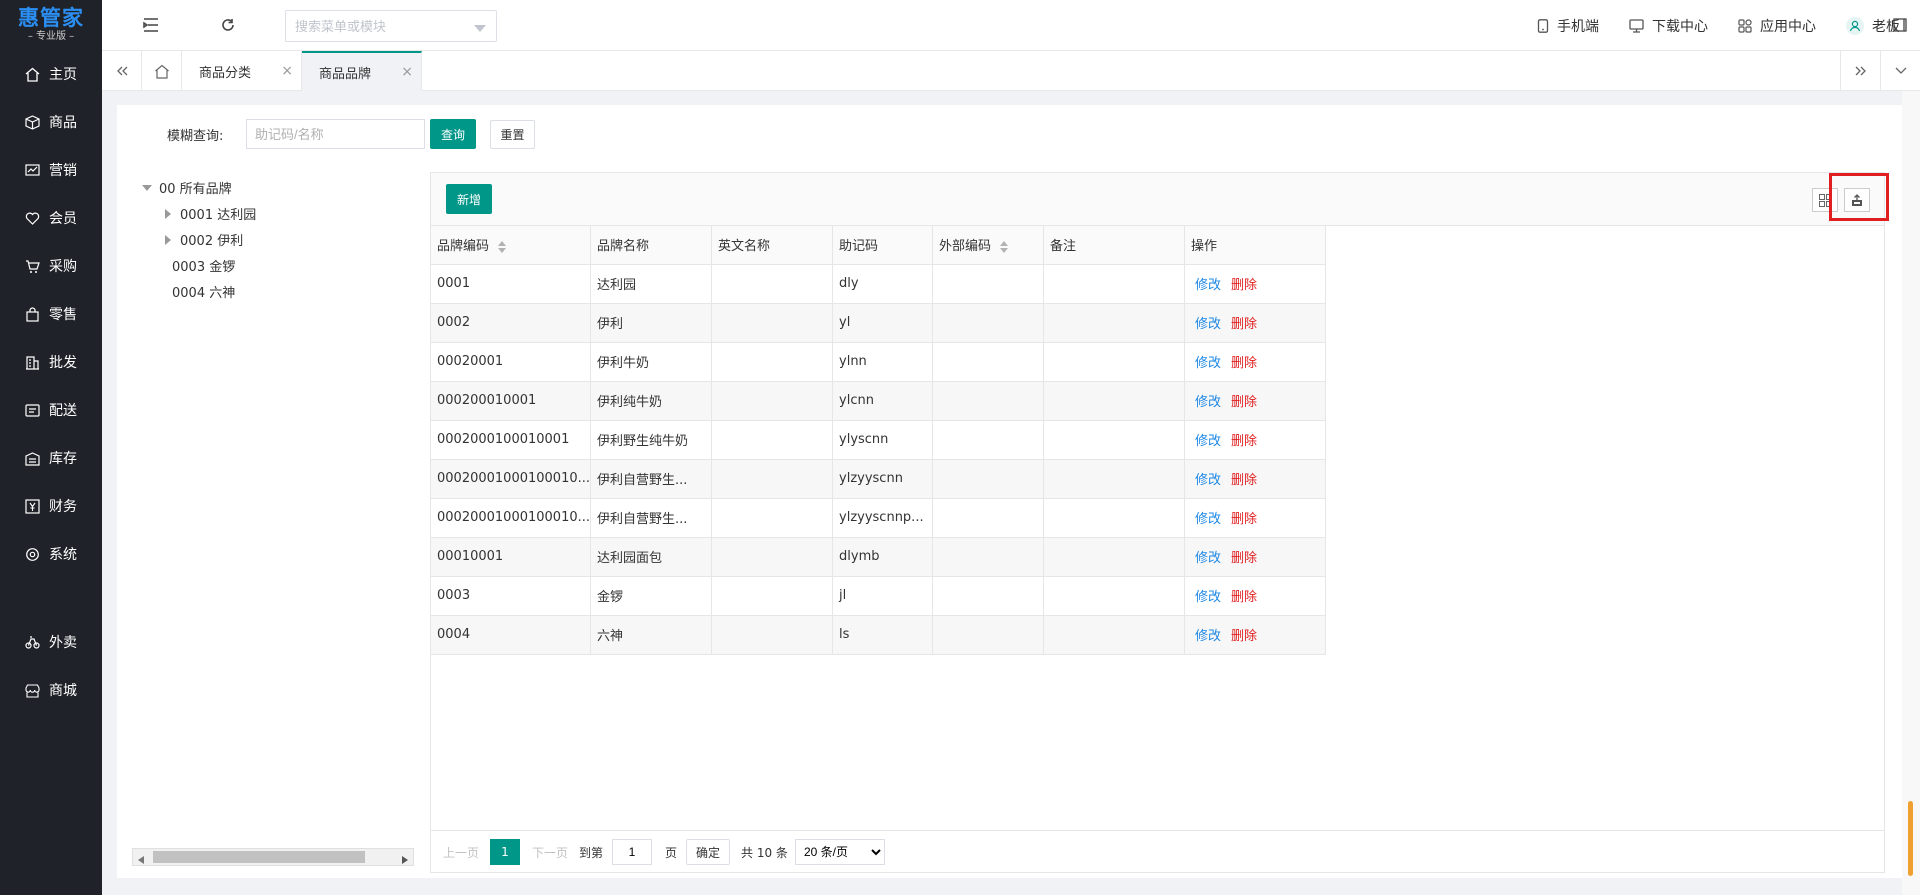 The image size is (1920, 895). I want to click on table-row: 0004 六神 ls 修改 删除, so click(879, 635).